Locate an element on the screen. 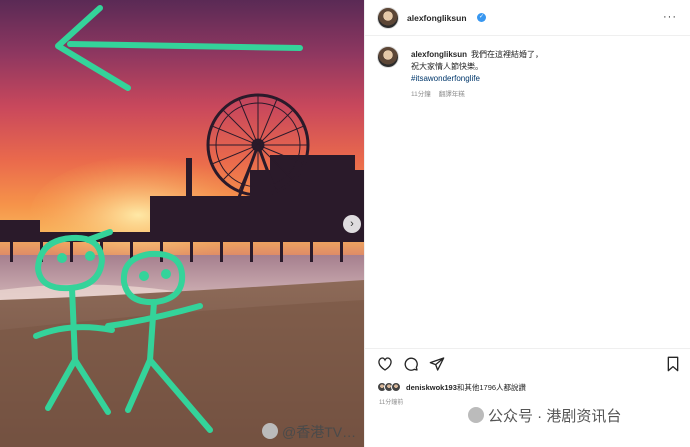 The height and width of the screenshot is (447, 690). caption-avatar is located at coordinates (388, 57).